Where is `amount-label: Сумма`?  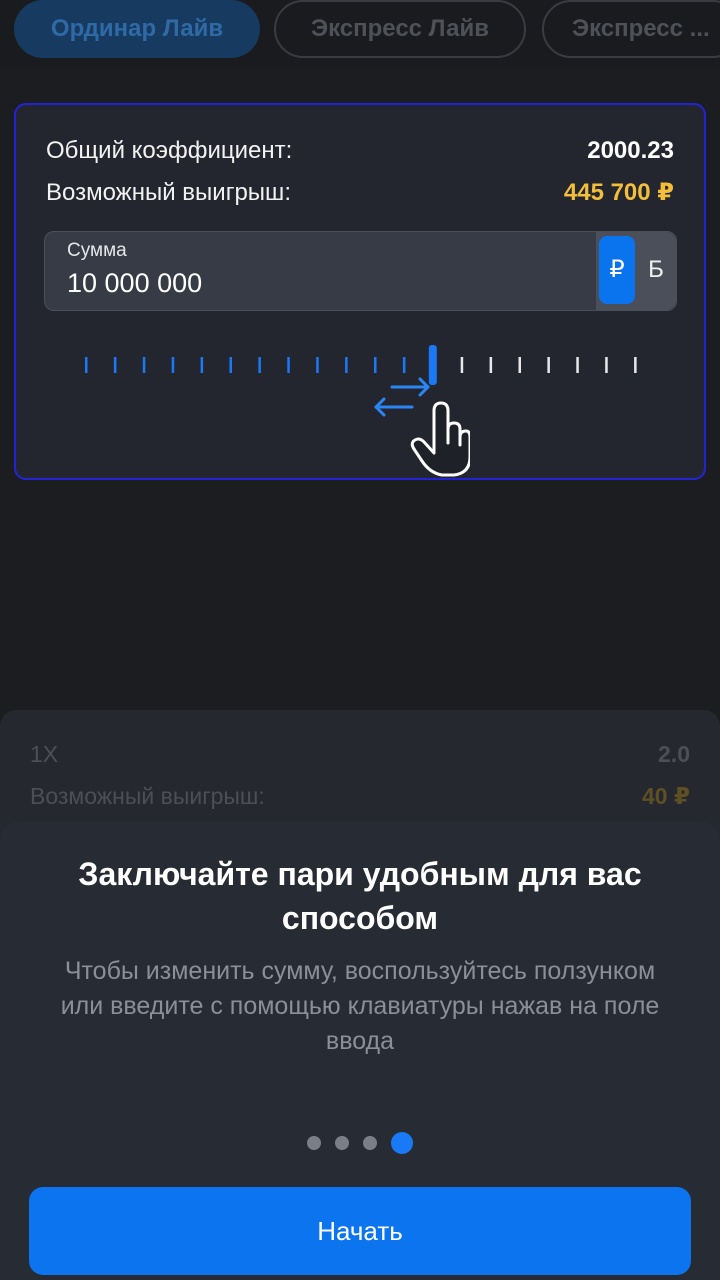
amount-label: Сумма is located at coordinates (97, 250).